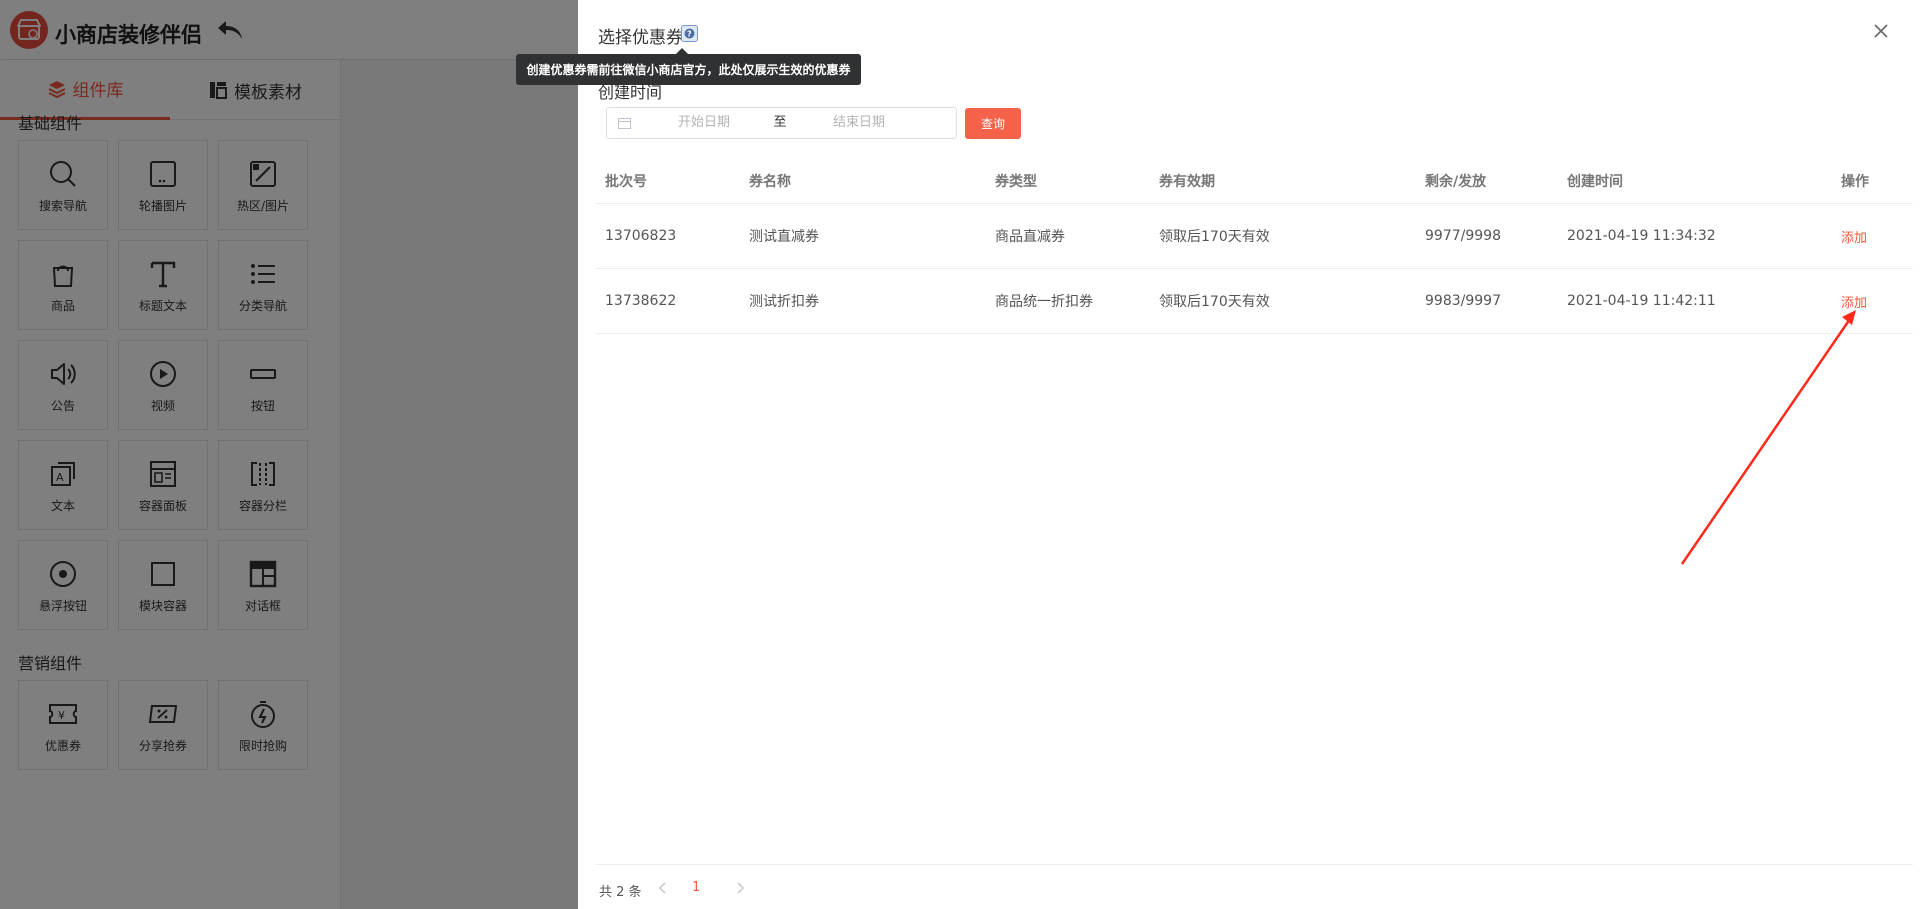  I want to click on cell-name: 测试直减券, so click(784, 237).